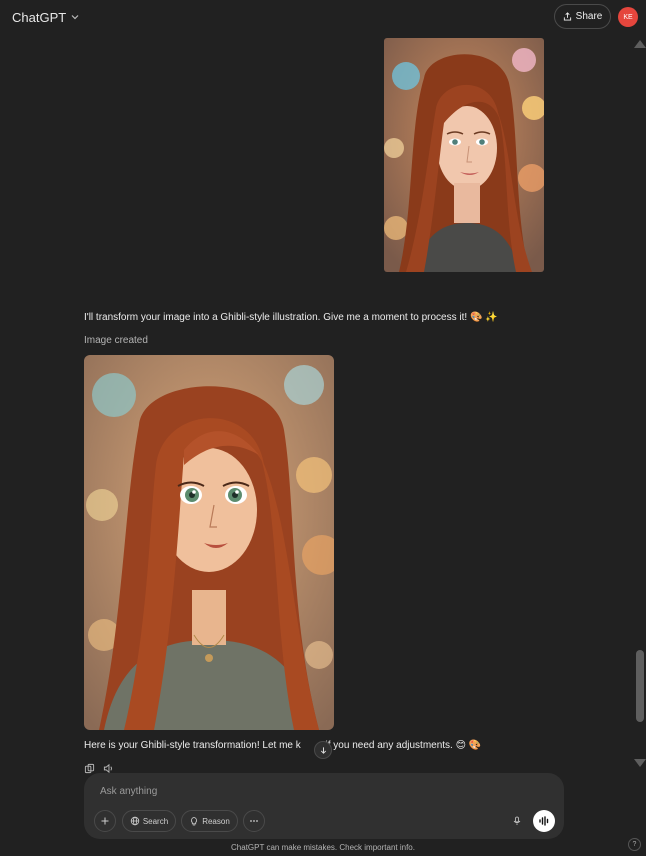 This screenshot has width=646, height=856. I want to click on reason-button: Reason, so click(209, 821).